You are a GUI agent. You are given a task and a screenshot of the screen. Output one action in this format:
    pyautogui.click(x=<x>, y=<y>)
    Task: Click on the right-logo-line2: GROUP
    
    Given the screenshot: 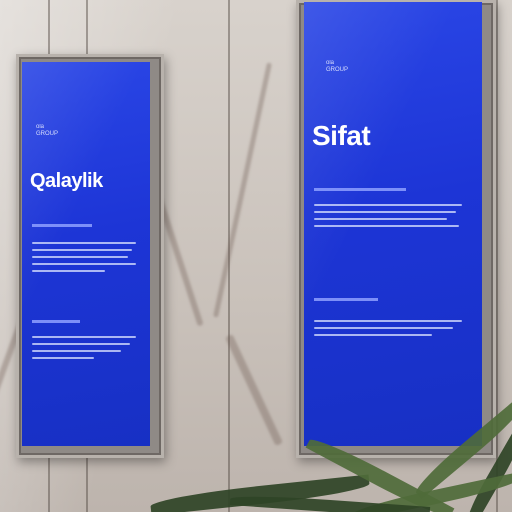 What is the action you would take?
    pyautogui.click(x=337, y=70)
    